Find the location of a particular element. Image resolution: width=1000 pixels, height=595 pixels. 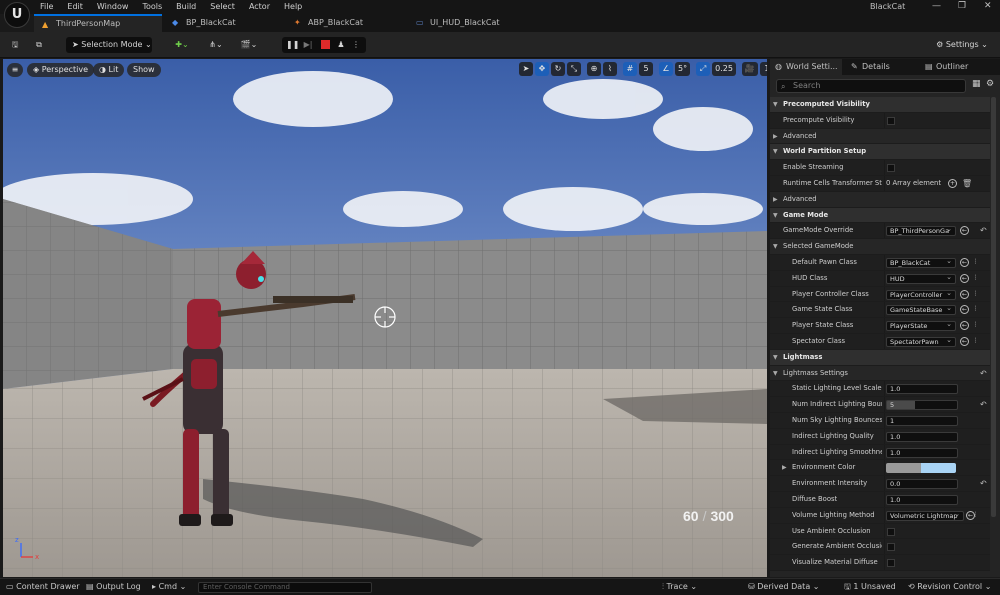

tab-ui-hud-blackcat: ▭ UI_HUD_BlackCat is located at coordinates (473, 23).